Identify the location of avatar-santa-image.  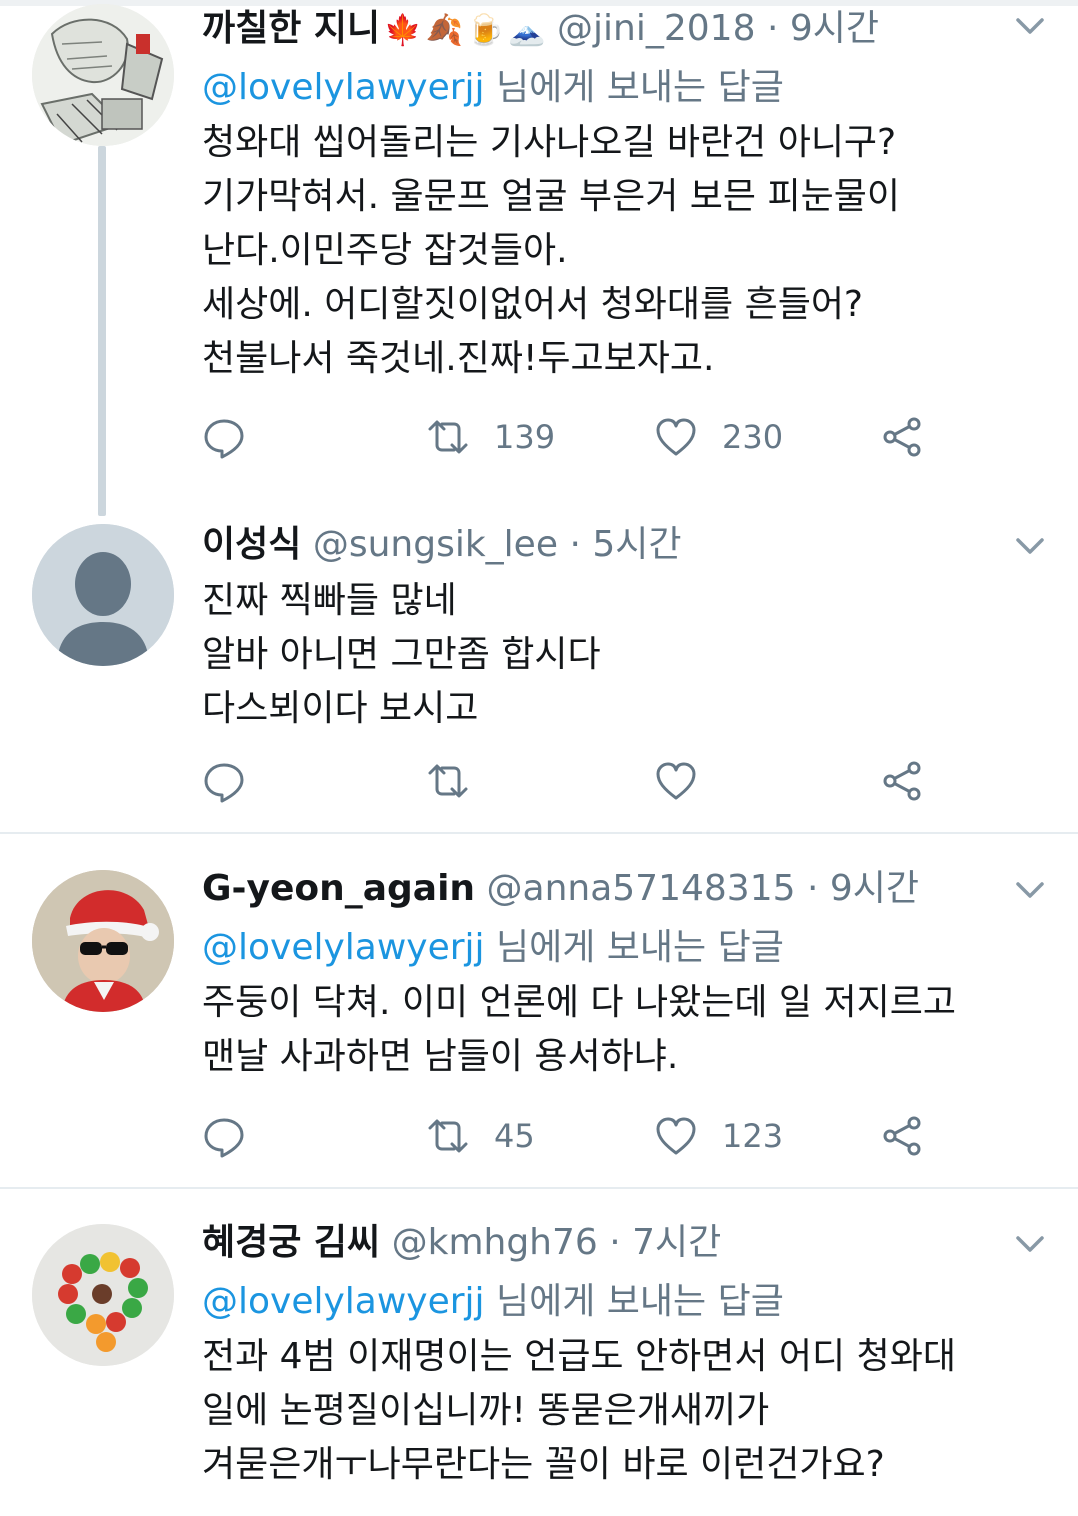
(103, 941).